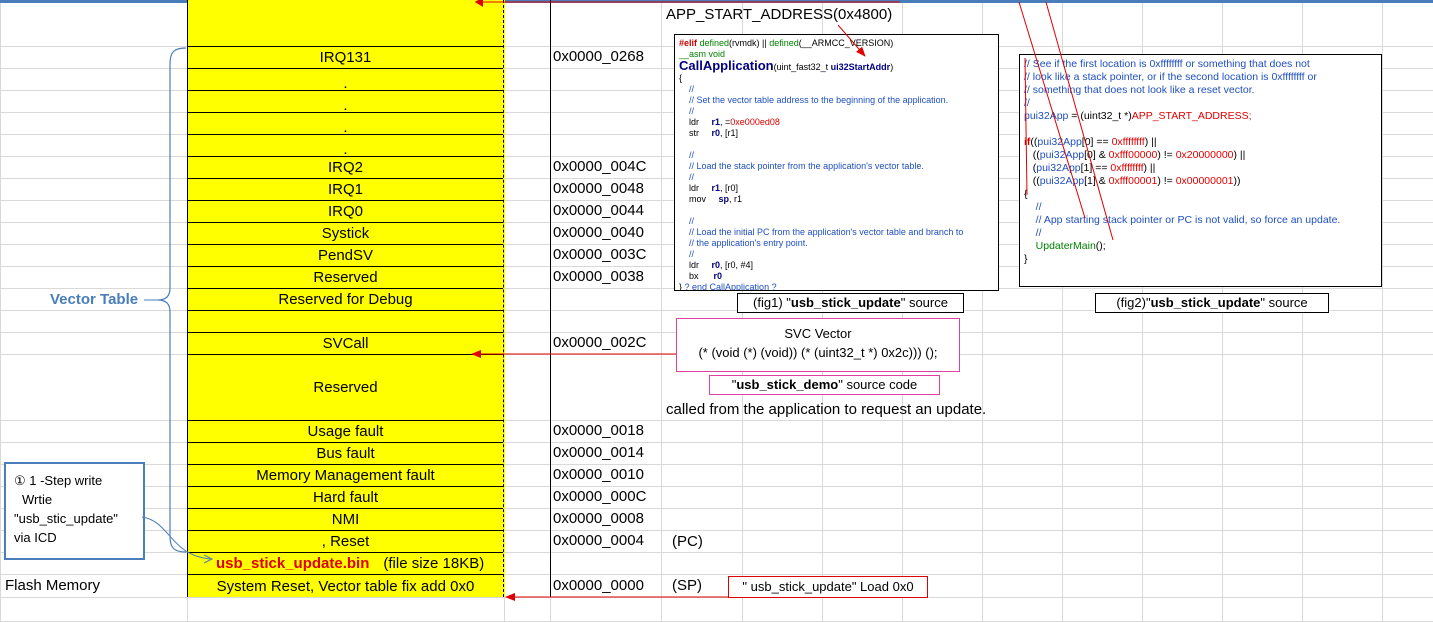 This screenshot has height=622, width=1433. Describe the element at coordinates (598, 188) in the screenshot. I see `vector-row-address: 0x0000_0048` at that location.